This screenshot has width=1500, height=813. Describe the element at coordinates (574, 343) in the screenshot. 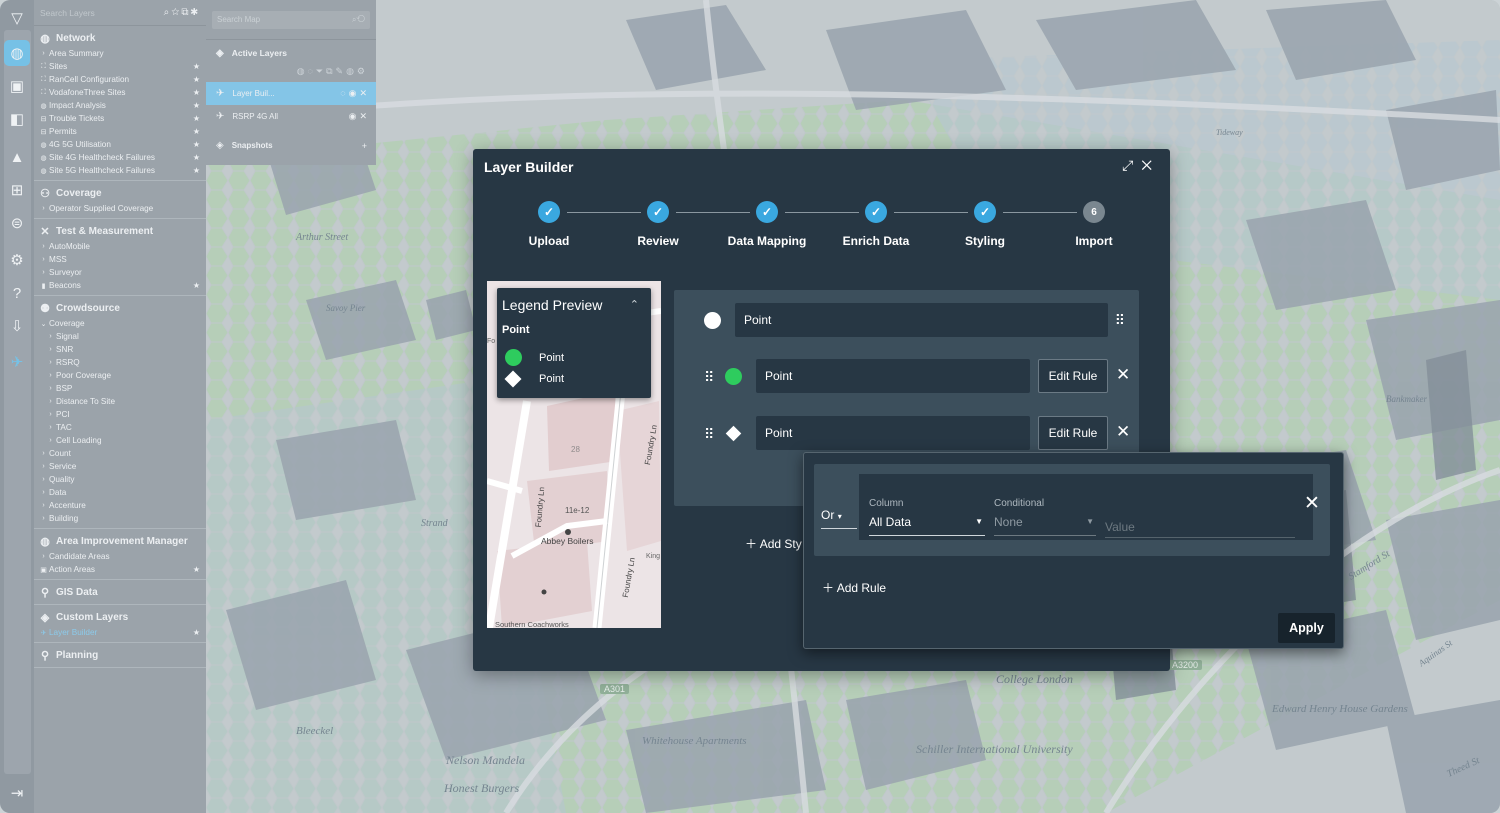

I see `legend-card: Legend Preview ⌃ Point Point Point` at that location.